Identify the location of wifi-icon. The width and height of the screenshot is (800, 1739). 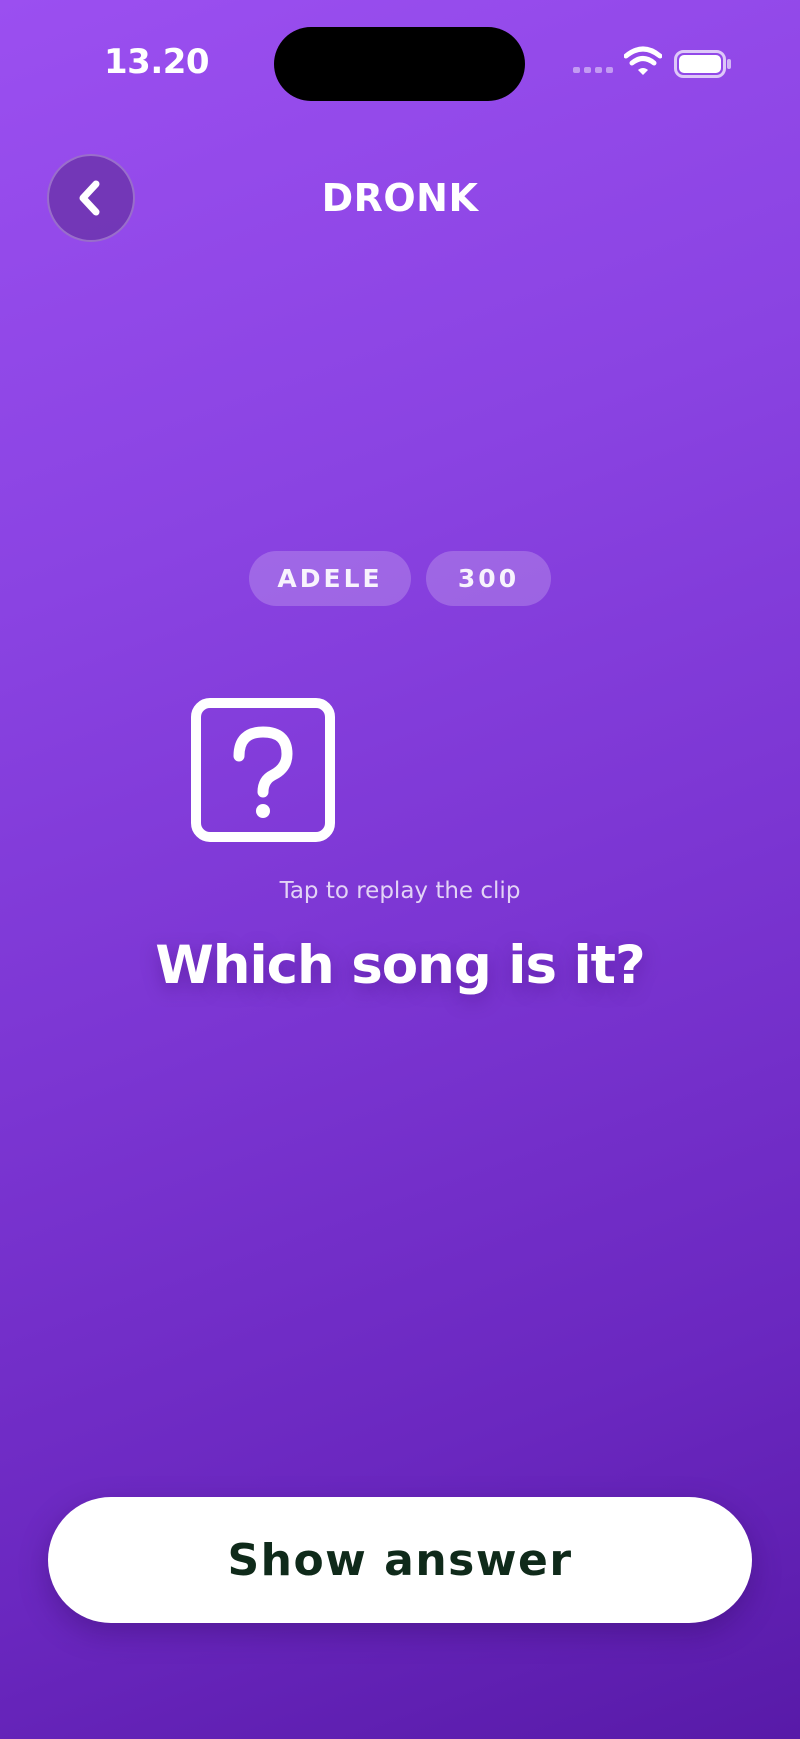
(643, 60).